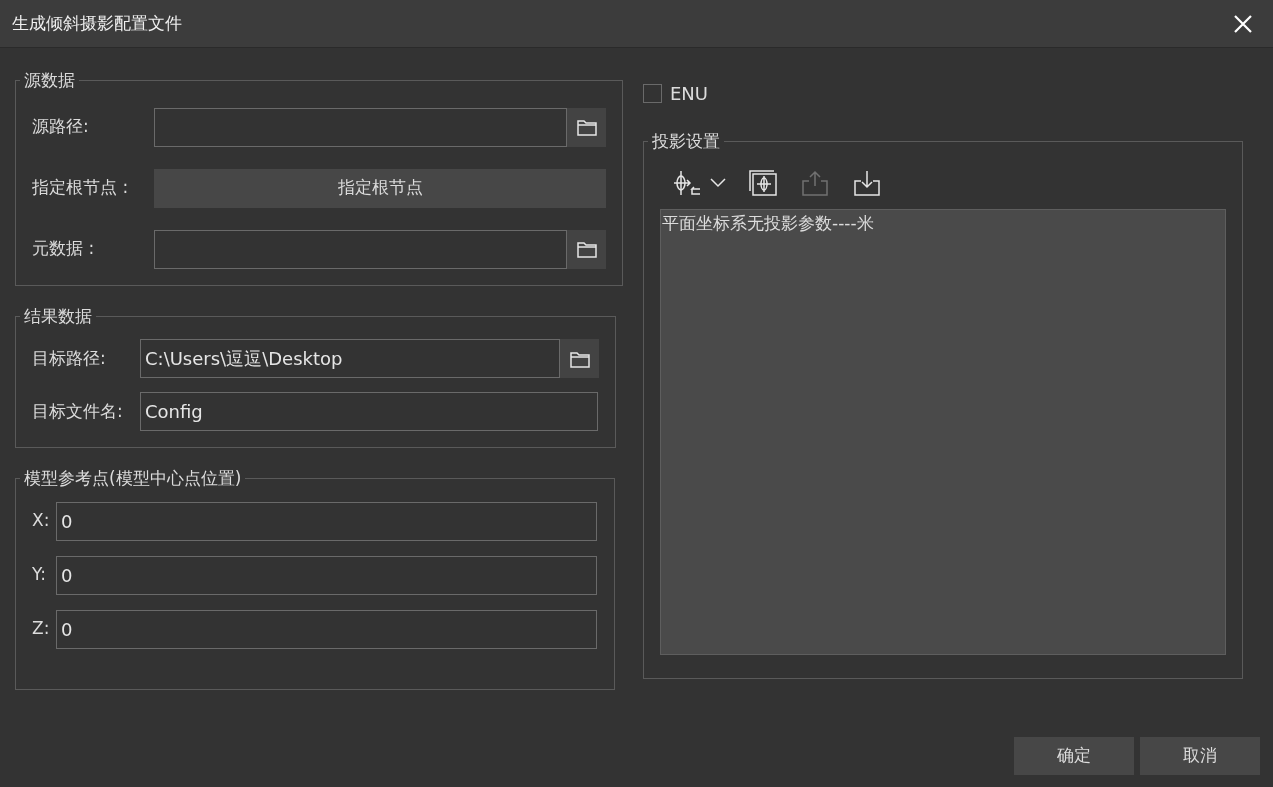  Describe the element at coordinates (815, 182) in the screenshot. I see `upload-icon` at that location.